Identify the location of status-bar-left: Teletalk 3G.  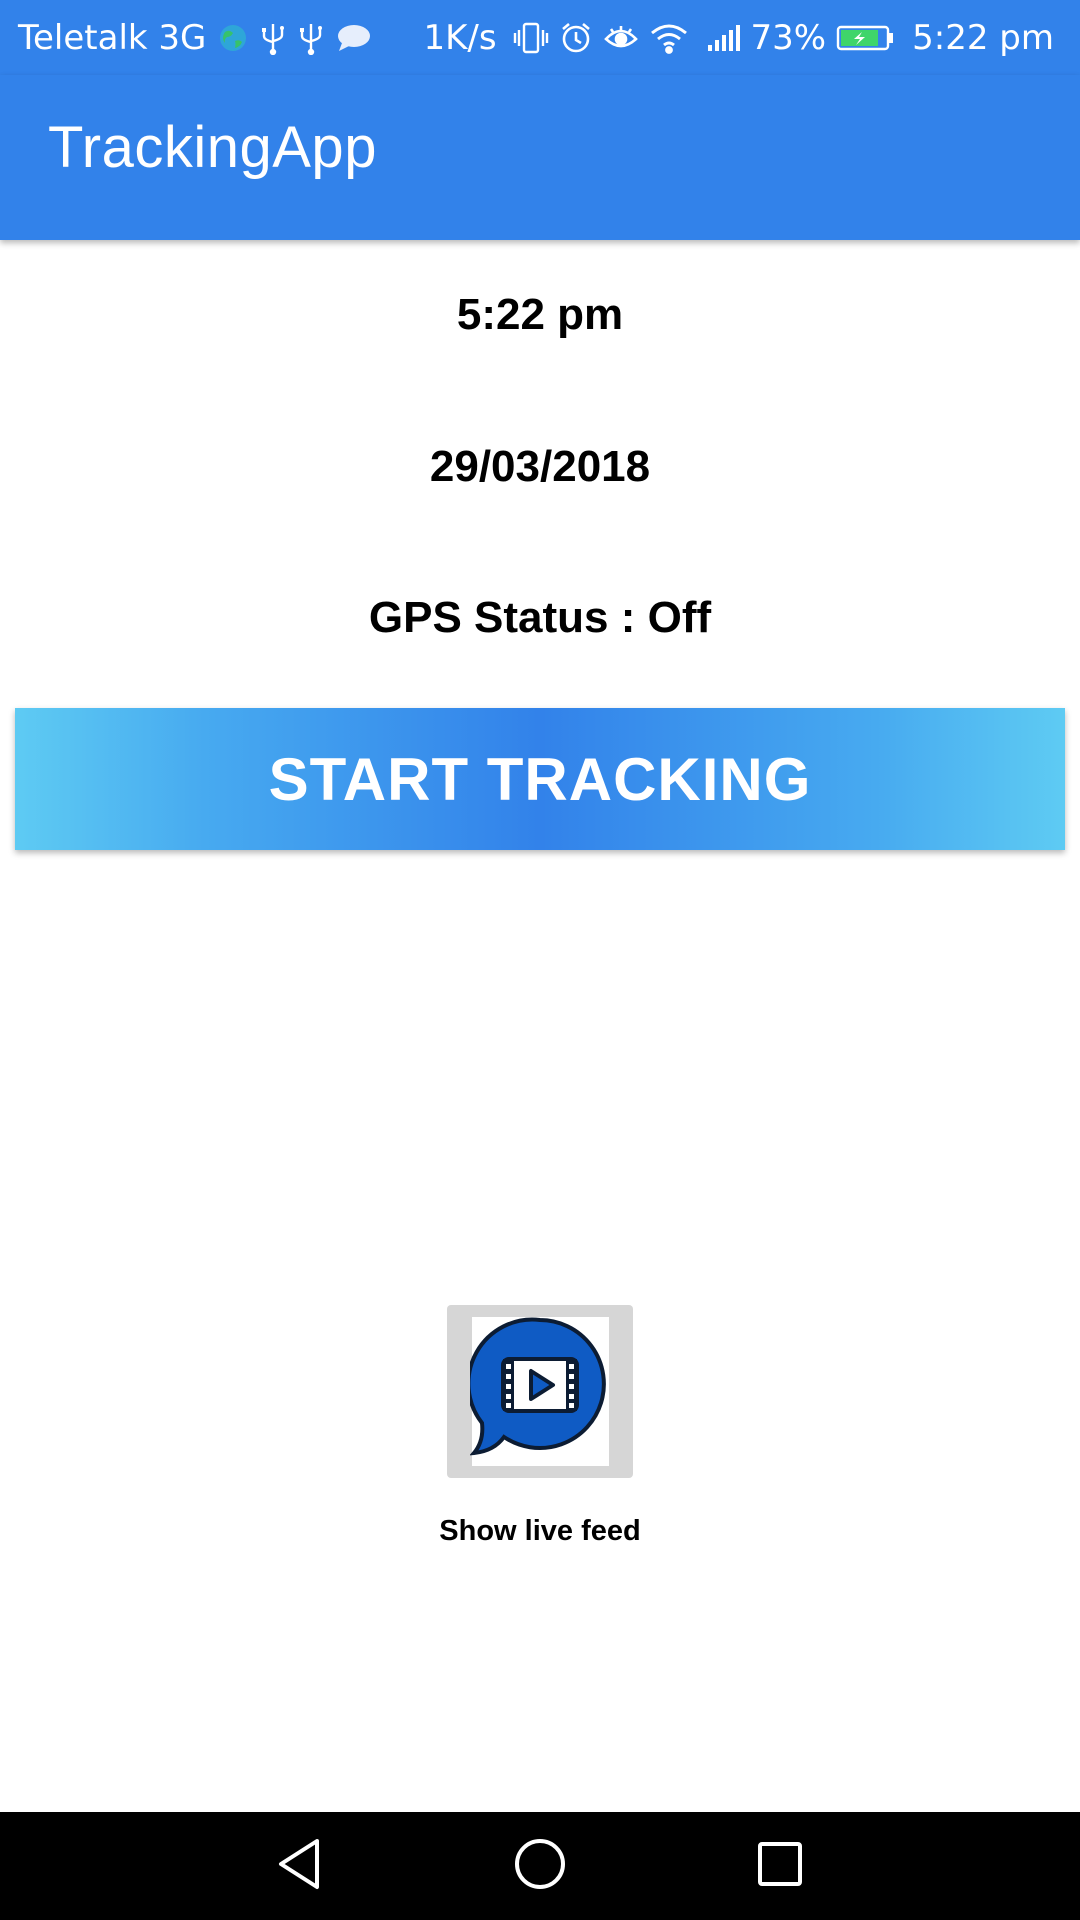
(195, 38).